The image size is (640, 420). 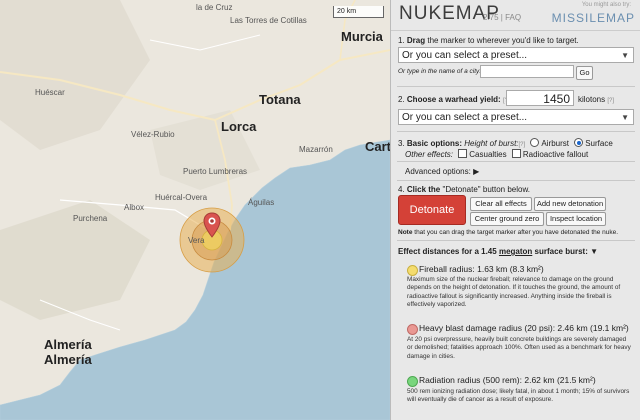 What do you see at coordinates (68, 359) in the screenshot?
I see `place-almeria-2: Almería` at bounding box center [68, 359].